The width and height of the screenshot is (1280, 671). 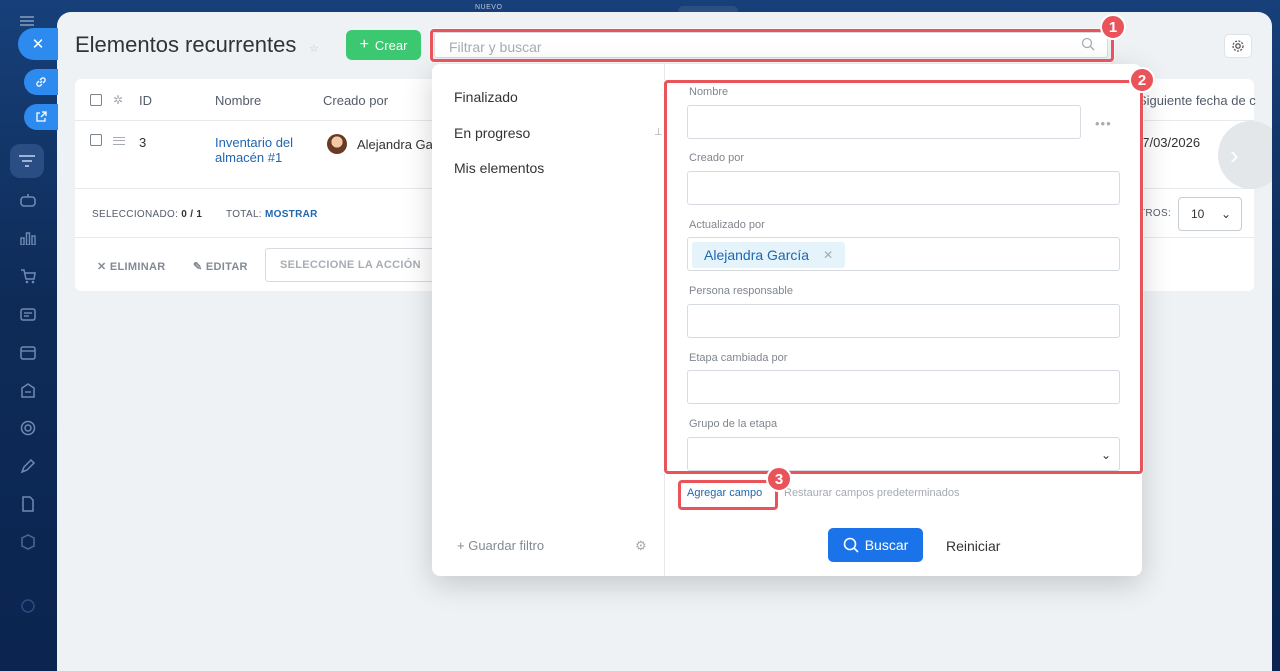 I want to click on column-next-date: Siguiente fecha de c, so click(x=1197, y=100).